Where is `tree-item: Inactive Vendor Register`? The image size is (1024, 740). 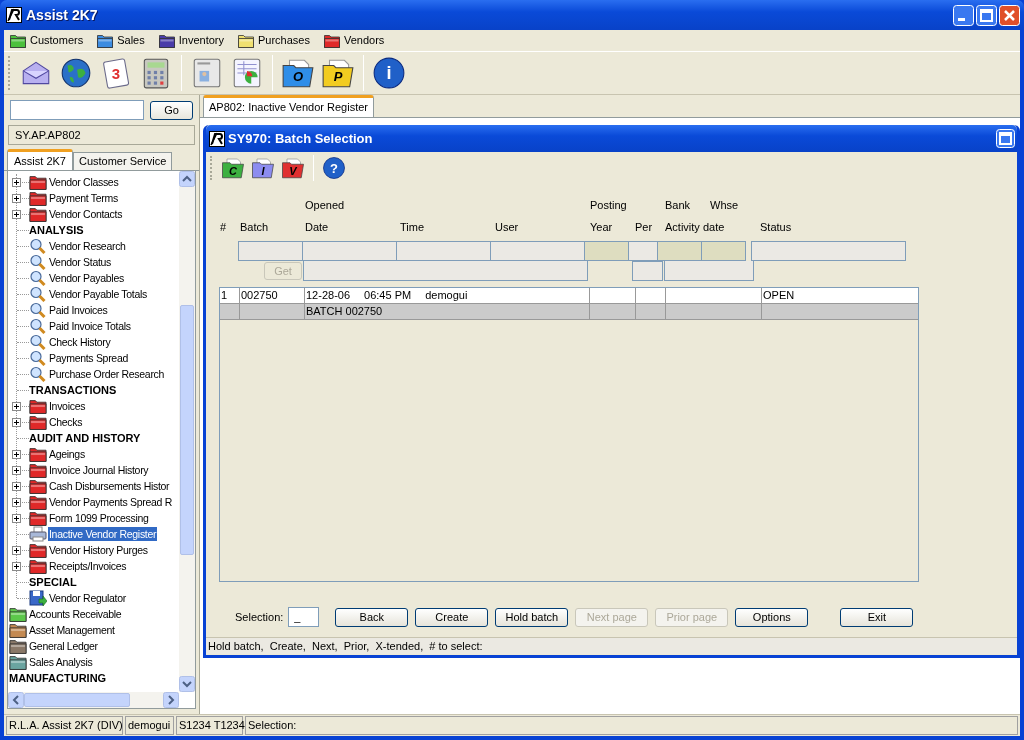
tree-item: Inactive Vendor Register is located at coordinates (103, 534).